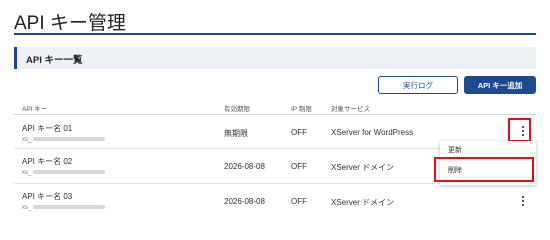 This screenshot has width=550, height=240. What do you see at coordinates (47, 128) in the screenshot?
I see `api-key-name: API キー名 01` at bounding box center [47, 128].